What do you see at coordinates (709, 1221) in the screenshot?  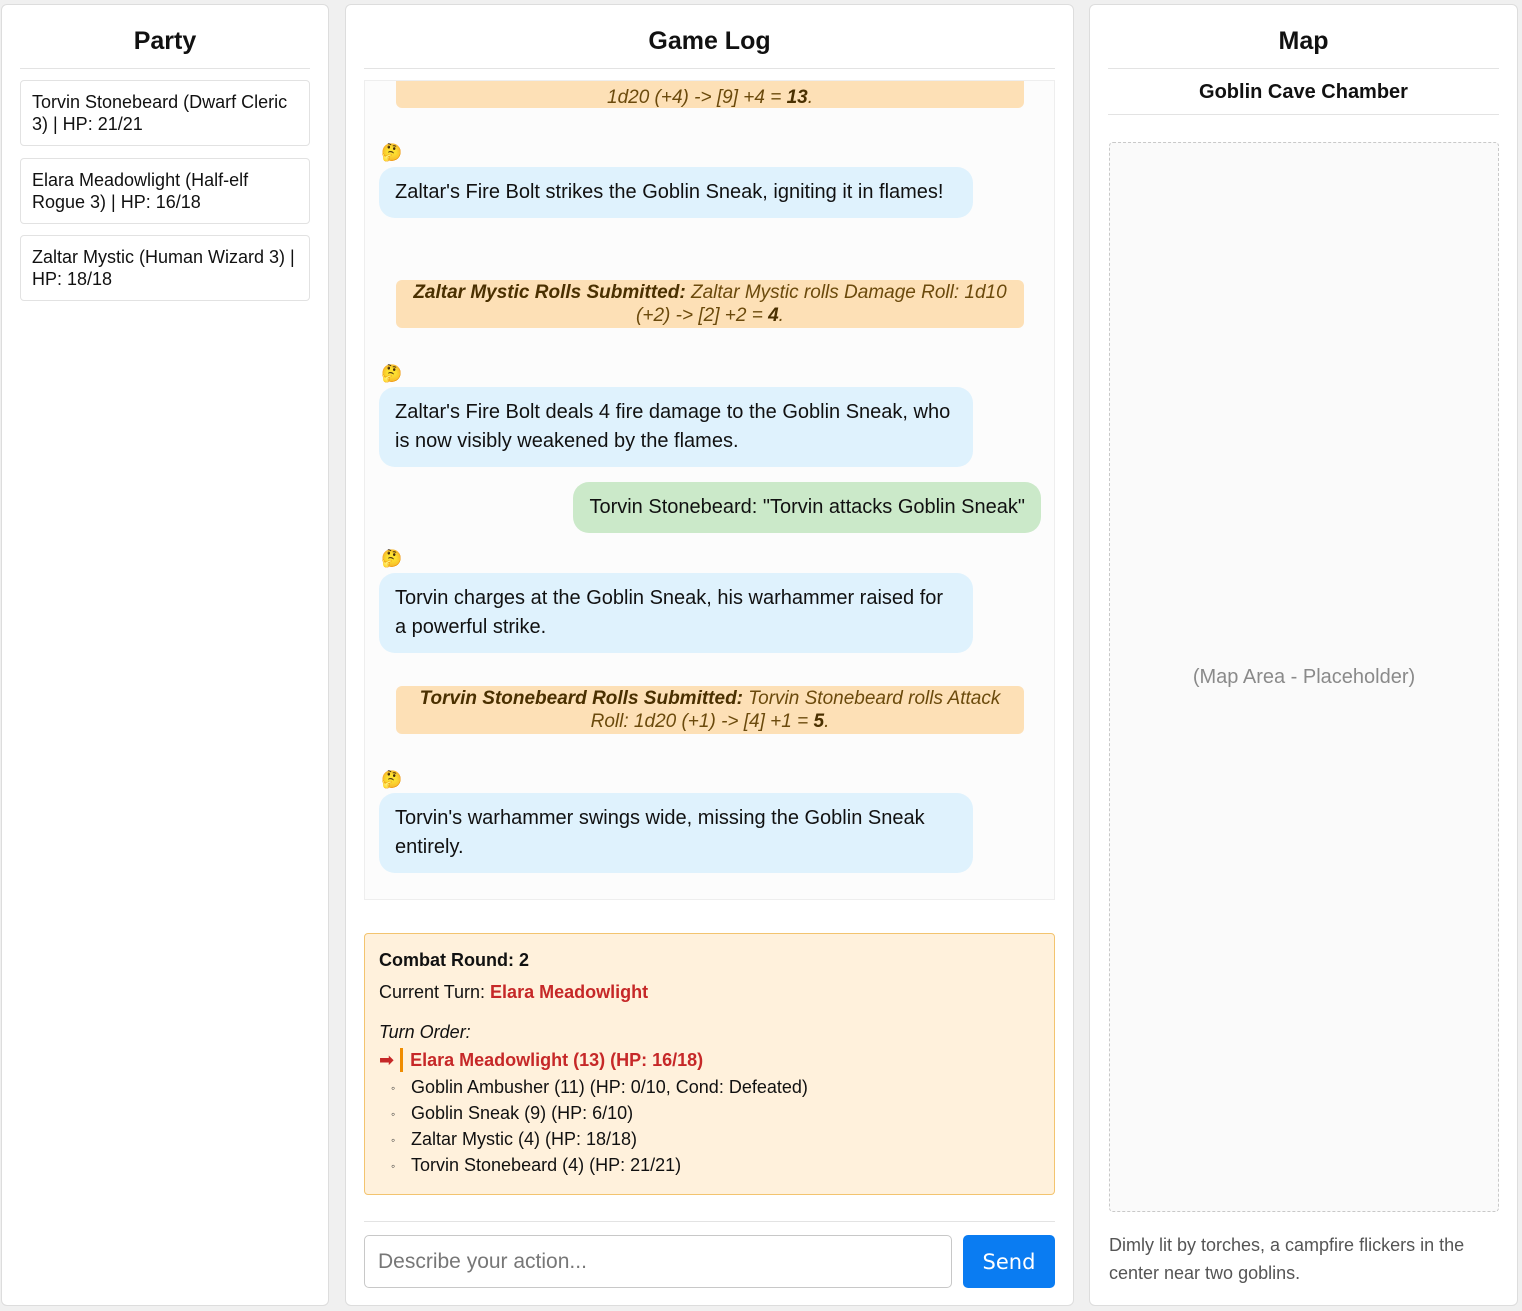 I see `input-divider` at bounding box center [709, 1221].